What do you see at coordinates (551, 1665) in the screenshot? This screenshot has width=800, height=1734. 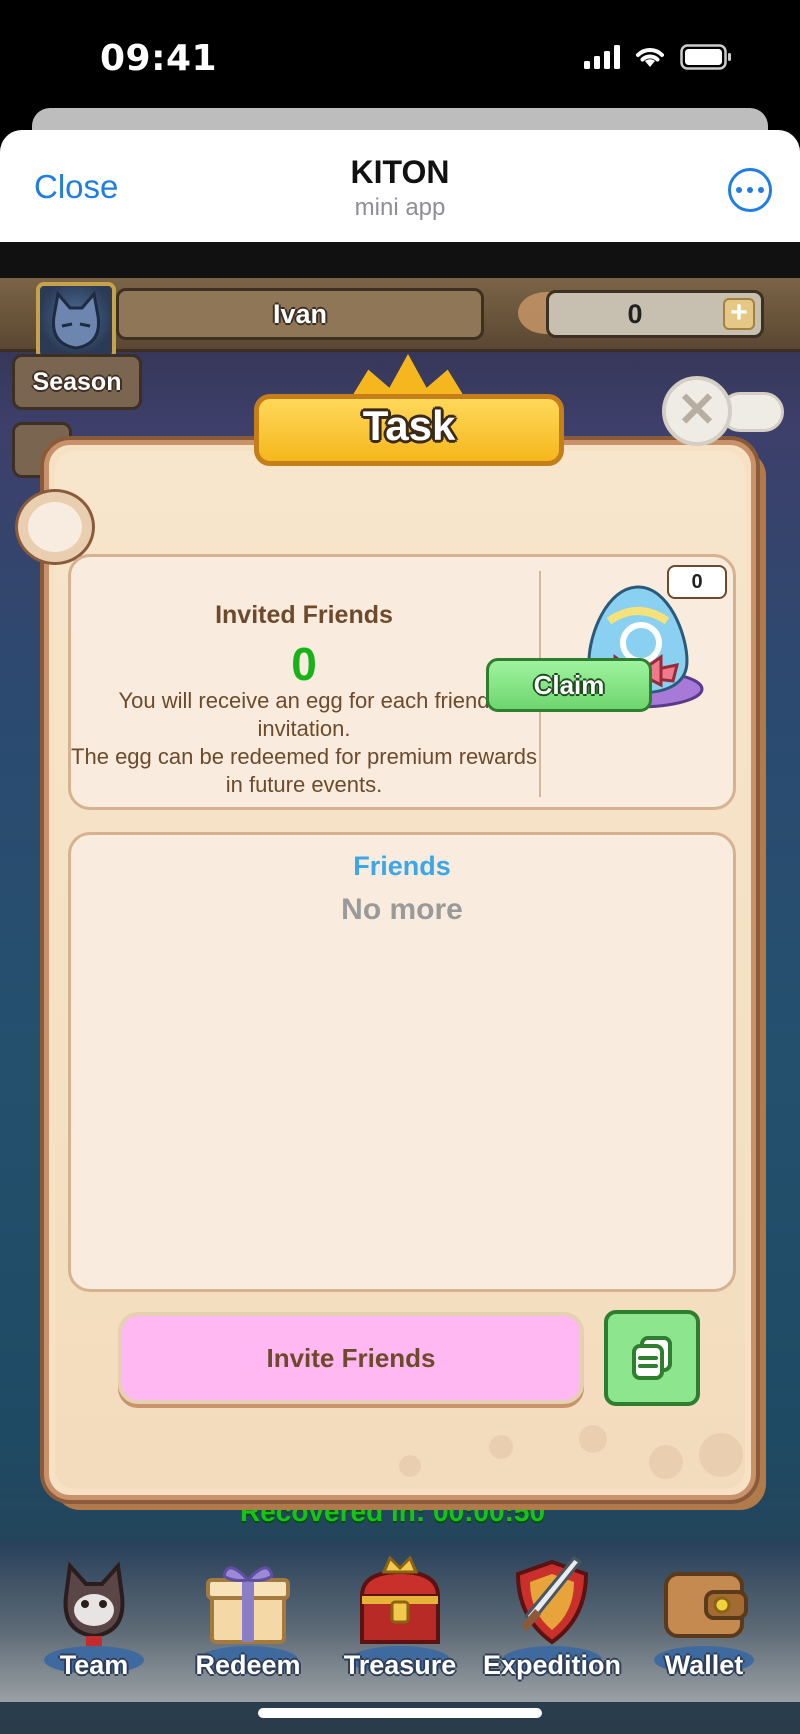 I see `nav-label: Expedition` at bounding box center [551, 1665].